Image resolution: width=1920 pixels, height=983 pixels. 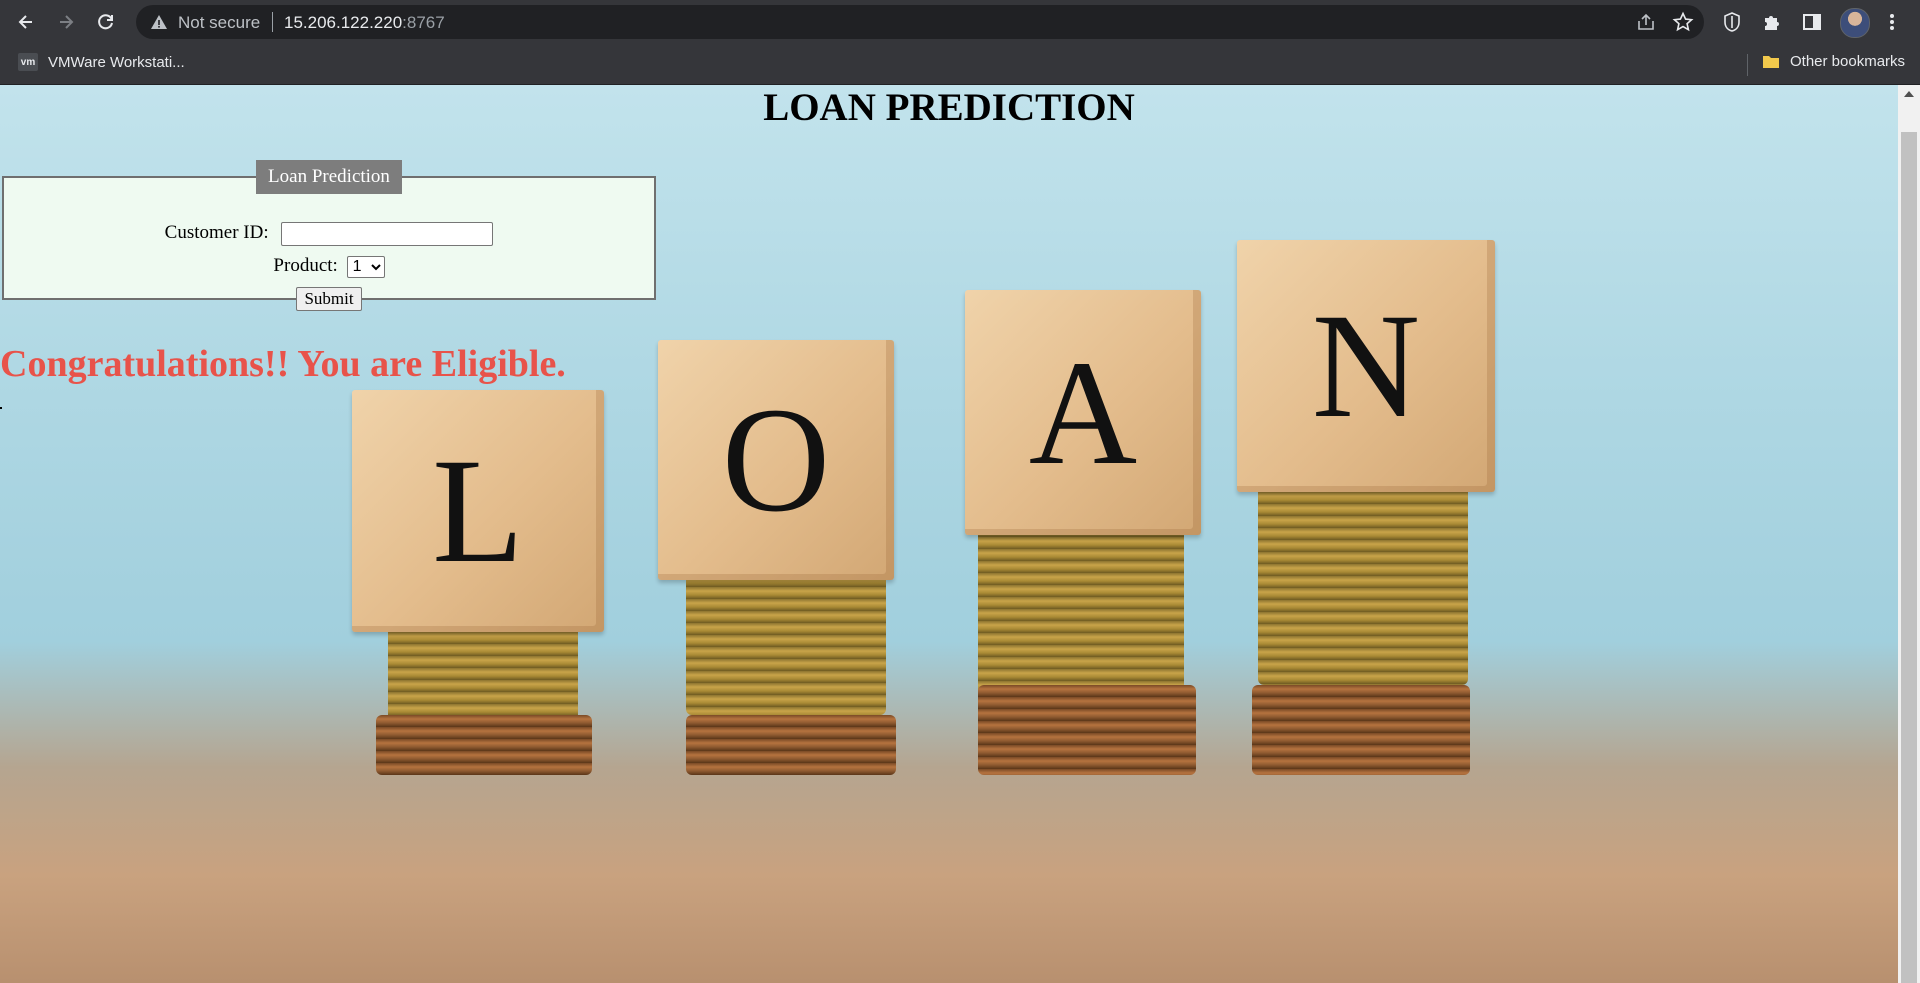 I want to click on customer-id-label: Customer ID:, so click(x=216, y=233).